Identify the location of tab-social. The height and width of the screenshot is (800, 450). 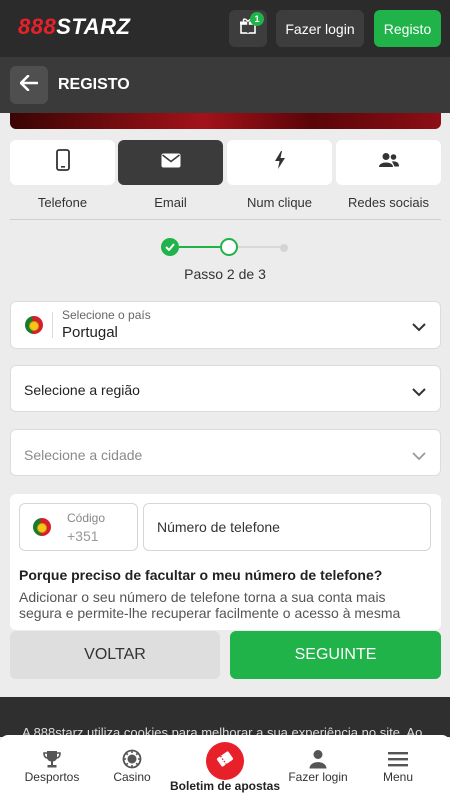
(388, 162).